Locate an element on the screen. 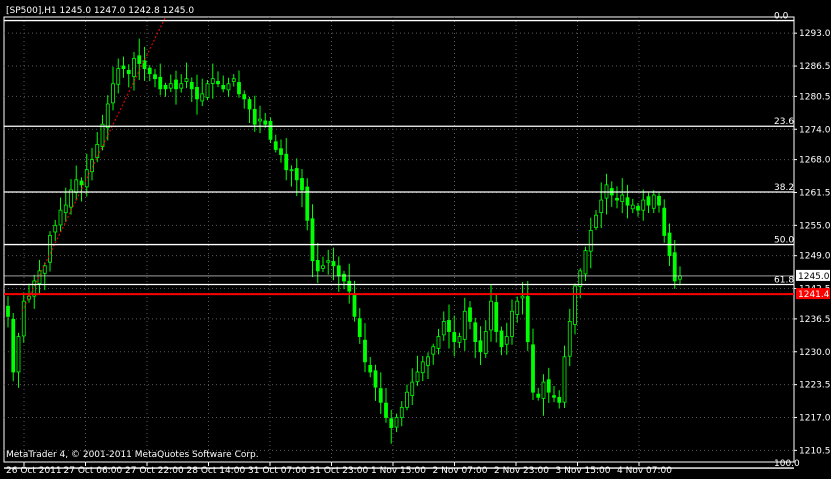 The height and width of the screenshot is (479, 831). x-tick-label: 4 Nov 07:00 is located at coordinates (644, 471).